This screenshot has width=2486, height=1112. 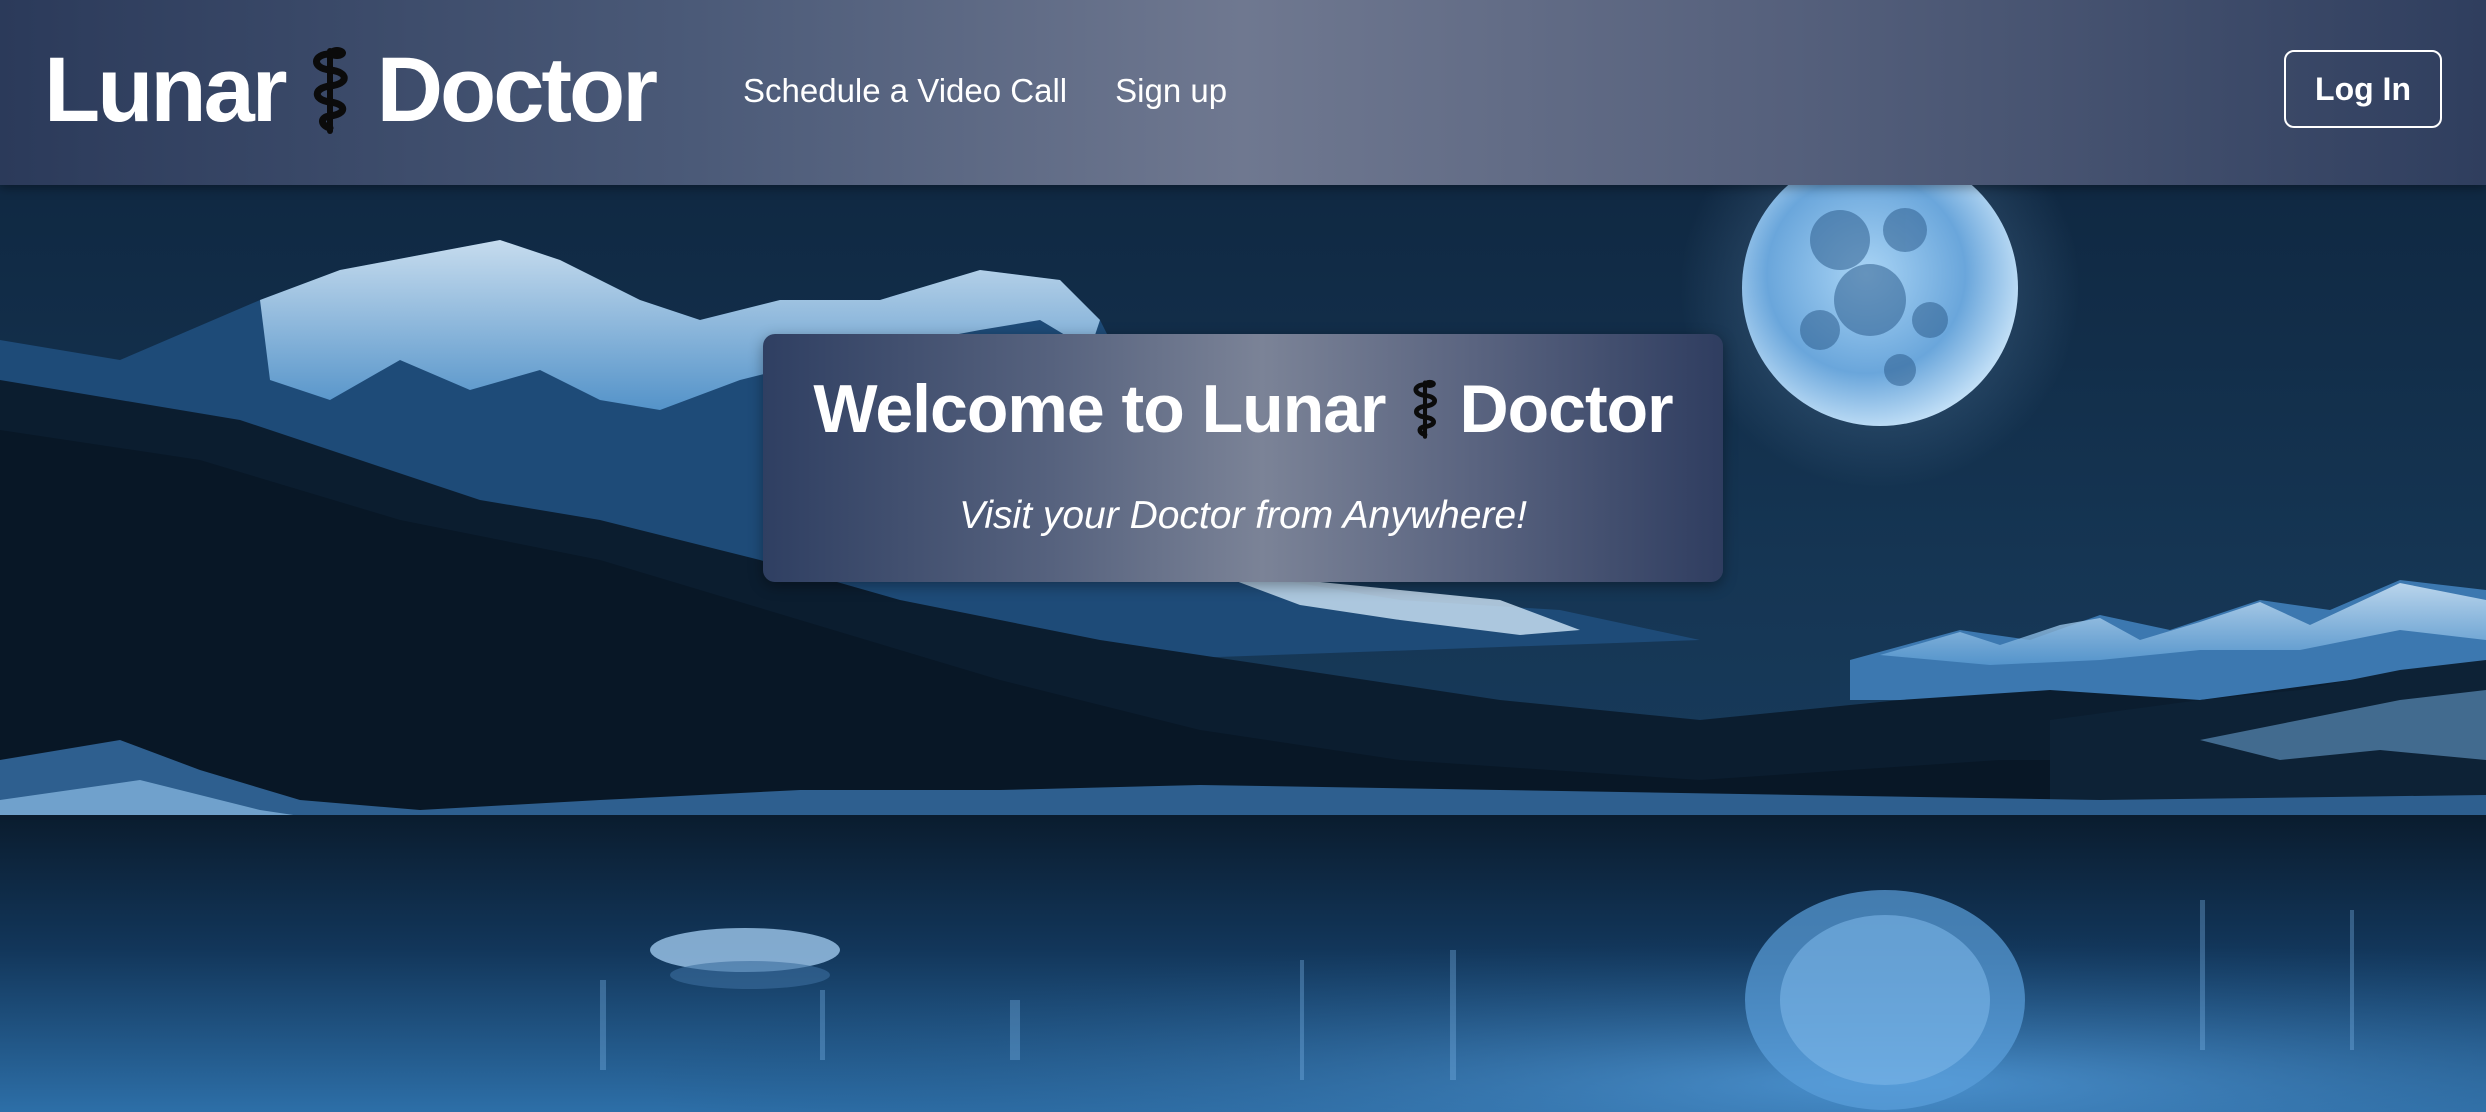 I want to click on nav-link-schedule-video-call: Schedule a Video Call, so click(x=905, y=91).